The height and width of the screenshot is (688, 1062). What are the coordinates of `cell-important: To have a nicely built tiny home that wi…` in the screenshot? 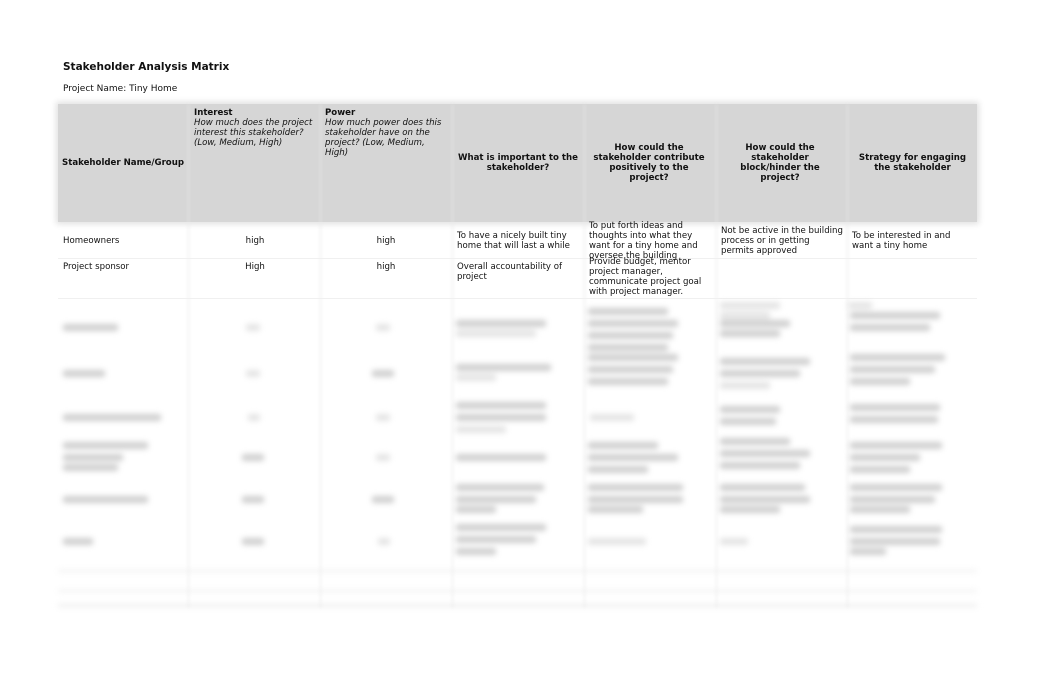 It's located at (513, 241).